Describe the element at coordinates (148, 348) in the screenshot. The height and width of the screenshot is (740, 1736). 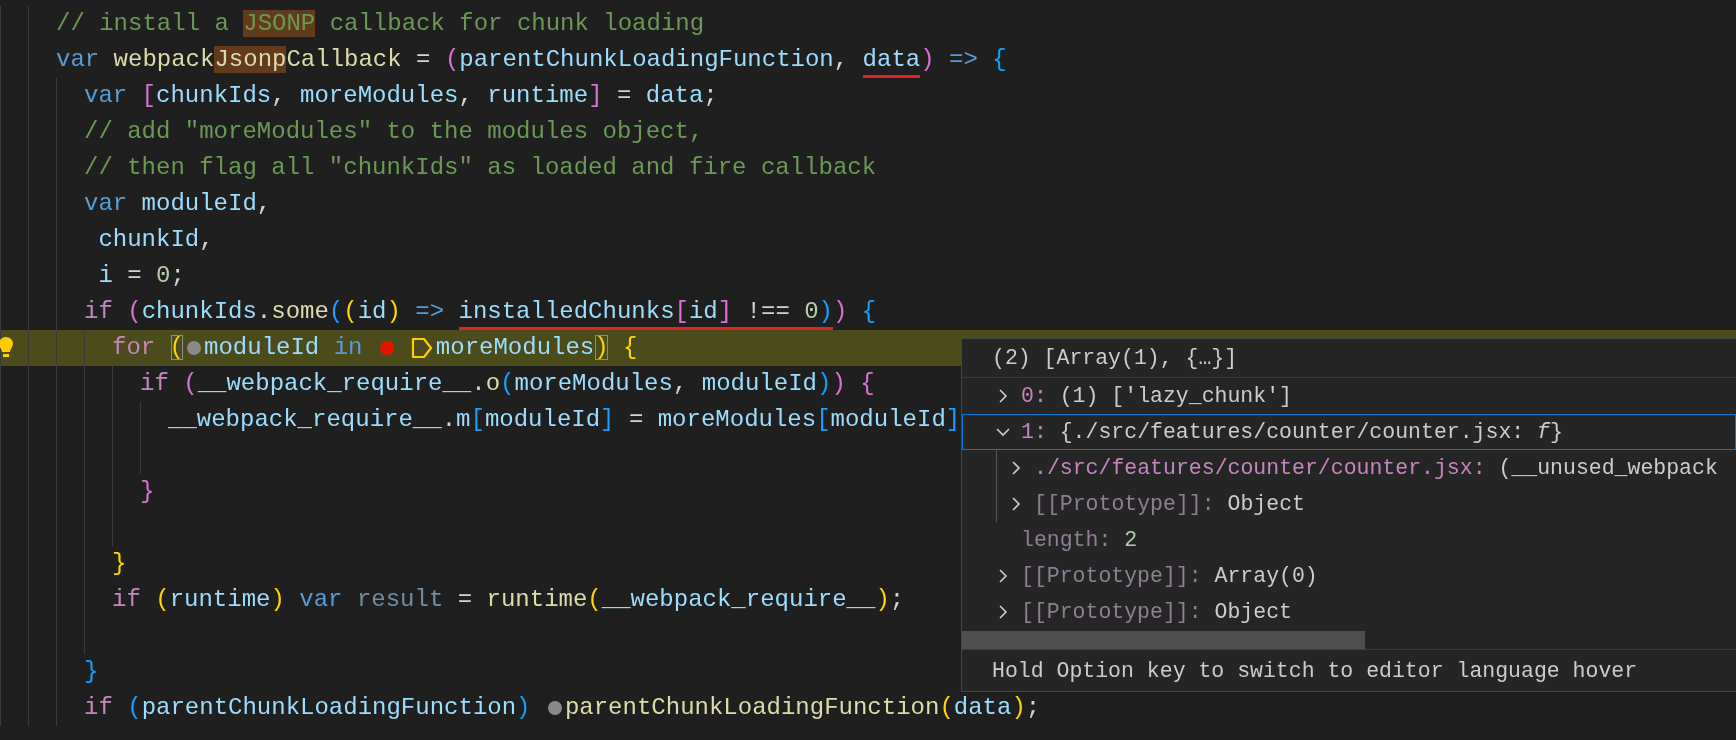
I see `code-text: for (` at that location.